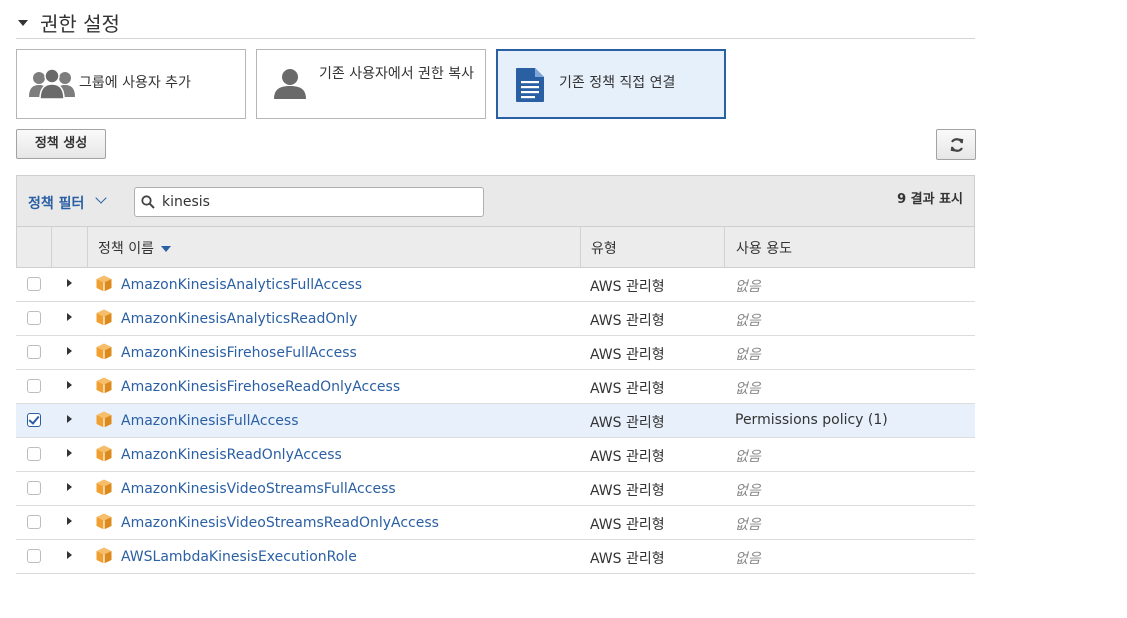 This screenshot has height=618, width=1127. What do you see at coordinates (80, 24) in the screenshot?
I see `section-title: 권한 설정` at bounding box center [80, 24].